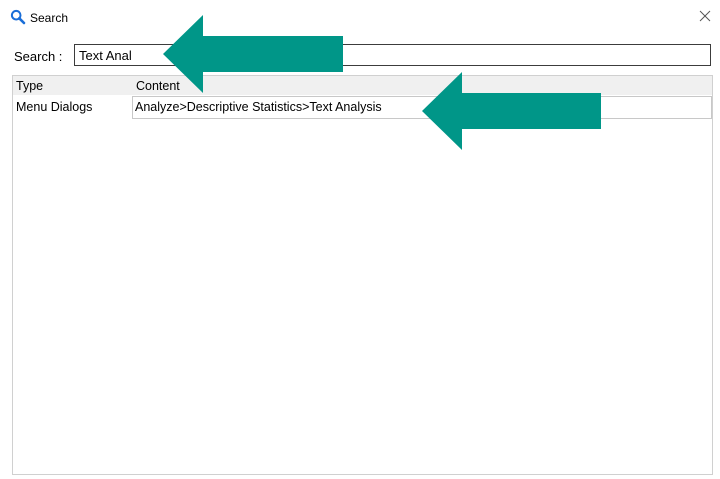  Describe the element at coordinates (362, 85) in the screenshot. I see `results-header: Type Content` at that location.